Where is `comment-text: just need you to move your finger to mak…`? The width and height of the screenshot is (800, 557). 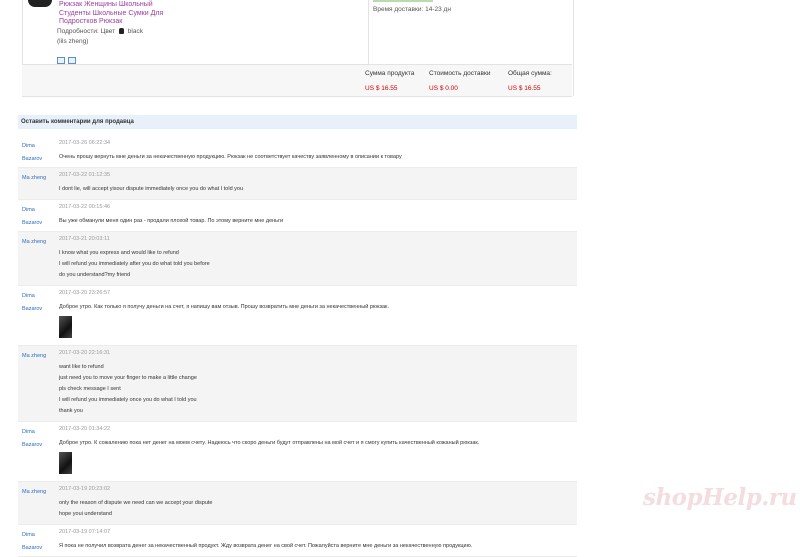 comment-text: just need you to move your finger to mak… is located at coordinates (128, 378).